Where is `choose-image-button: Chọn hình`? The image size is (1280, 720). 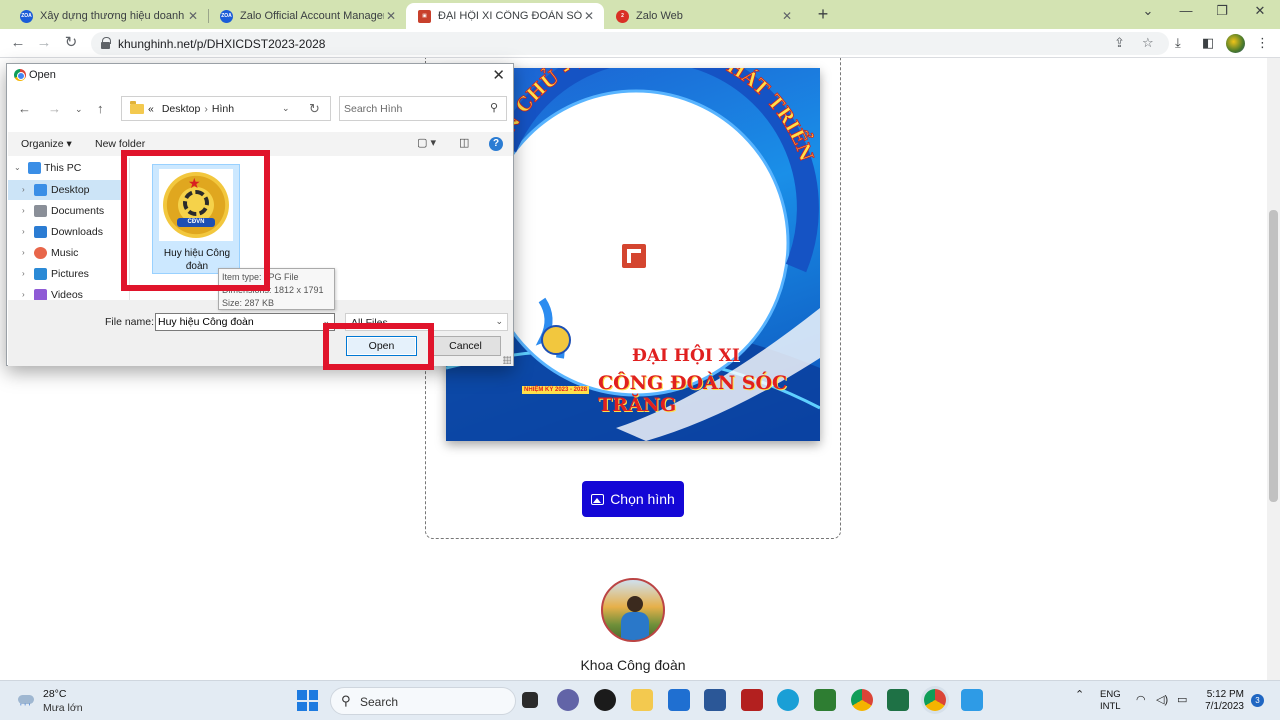
choose-image-button: Chọn hình is located at coordinates (633, 499).